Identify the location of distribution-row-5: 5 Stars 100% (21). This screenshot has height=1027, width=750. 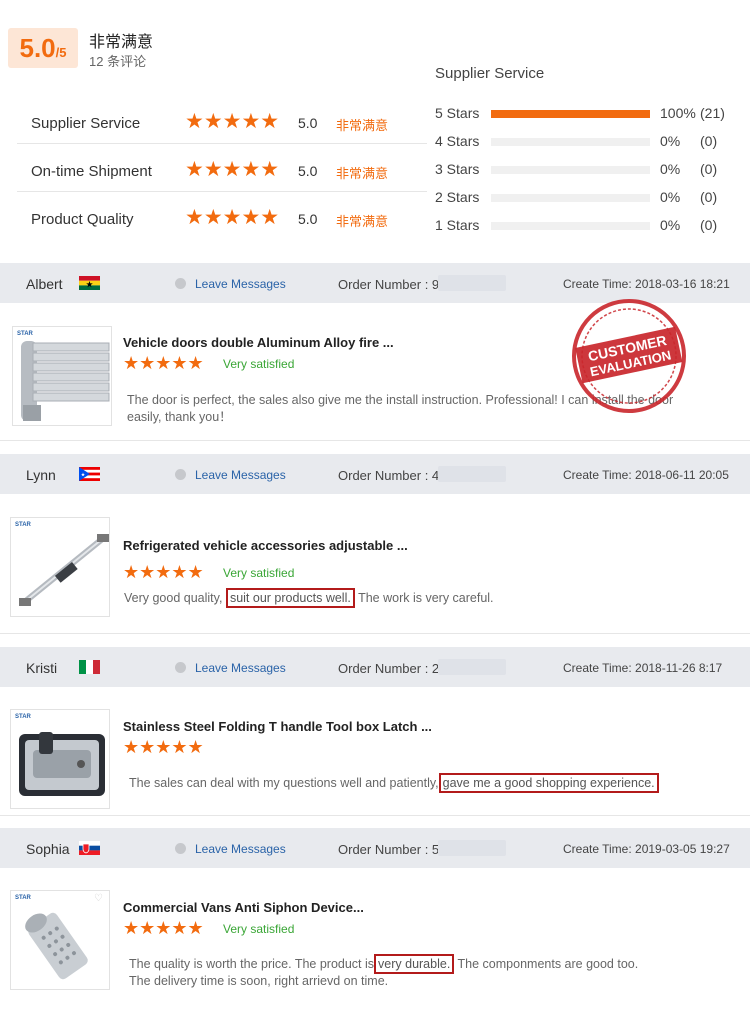
(585, 115).